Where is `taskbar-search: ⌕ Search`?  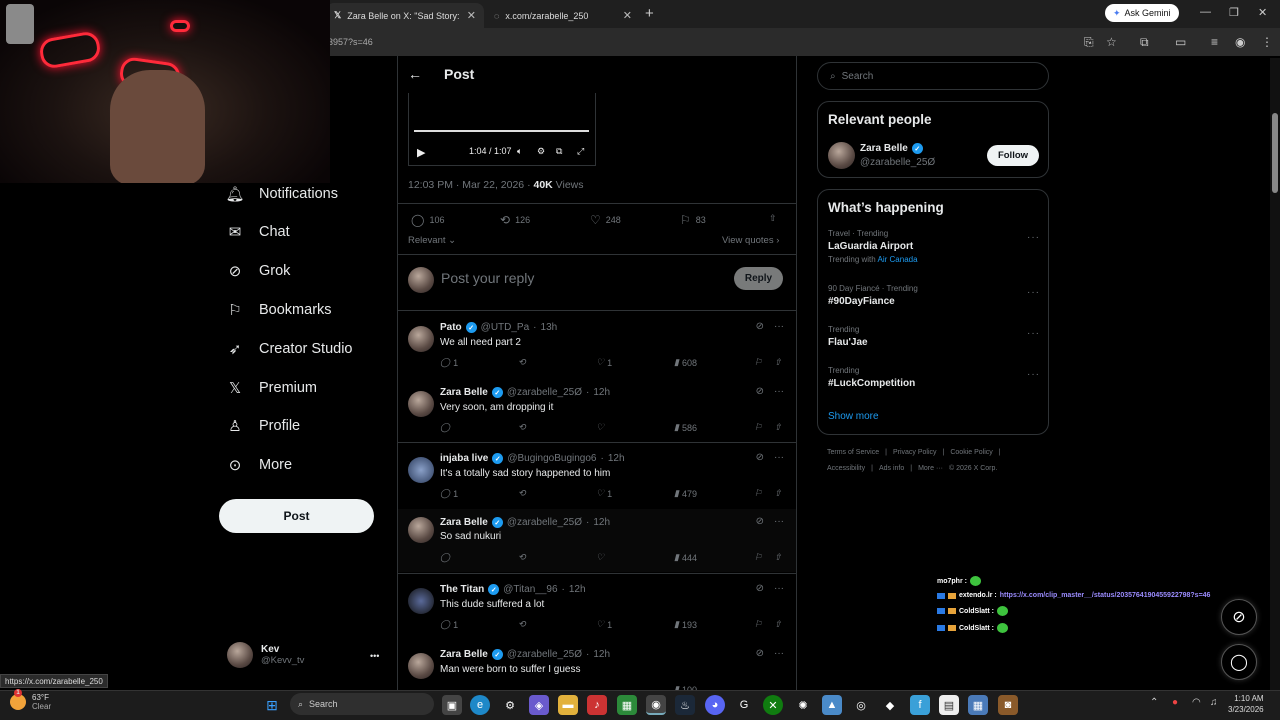 taskbar-search: ⌕ Search is located at coordinates (362, 704).